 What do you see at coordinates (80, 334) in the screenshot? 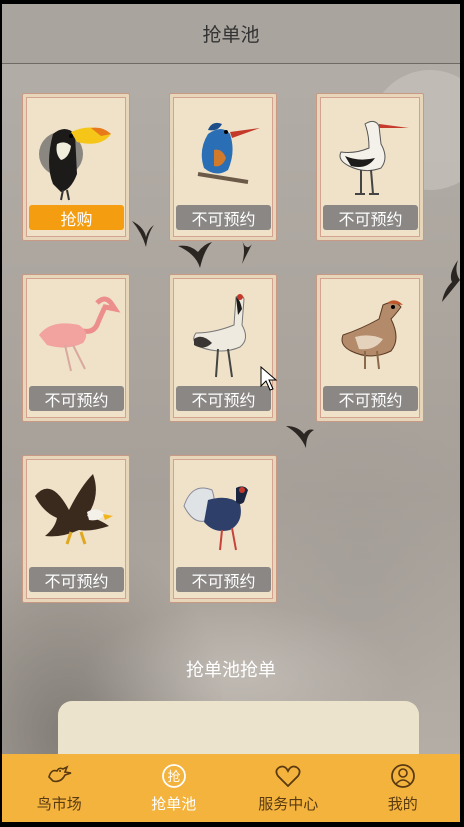
I see `flamingo-icon` at bounding box center [80, 334].